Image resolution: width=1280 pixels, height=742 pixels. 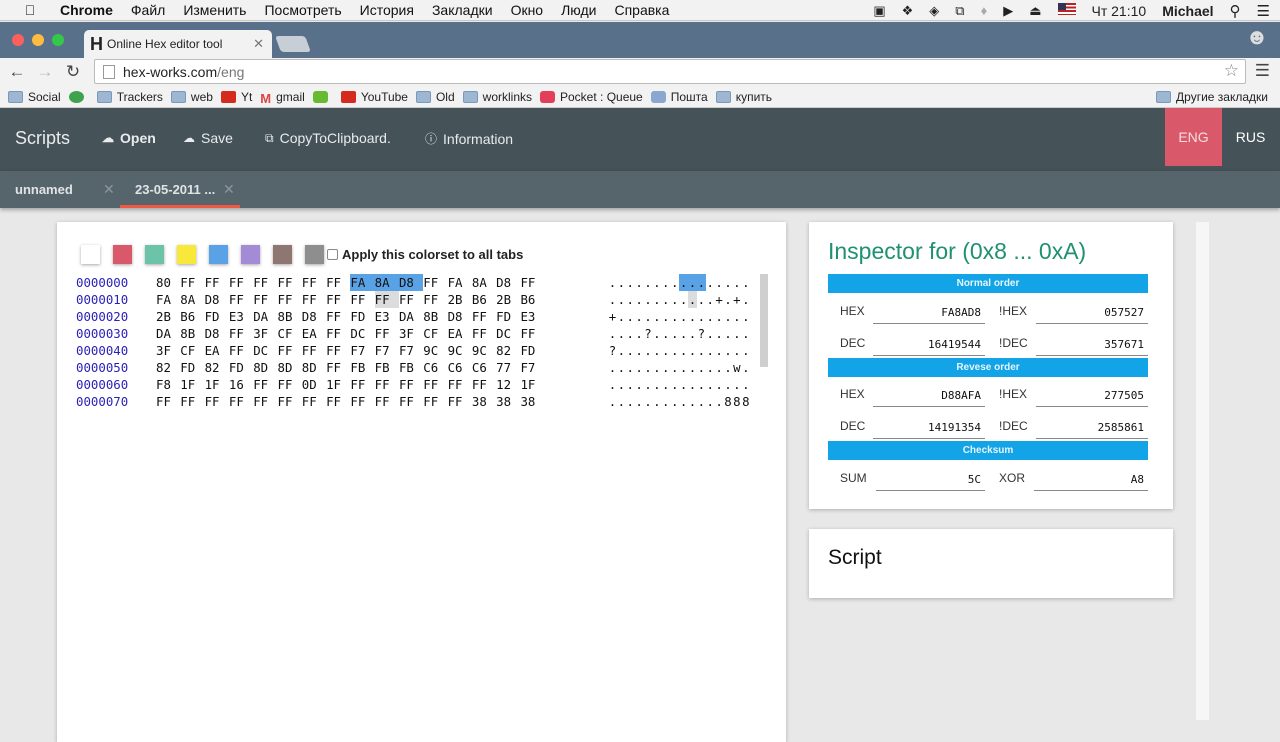 I want to click on open-button: ☁ Open, so click(x=129, y=138).